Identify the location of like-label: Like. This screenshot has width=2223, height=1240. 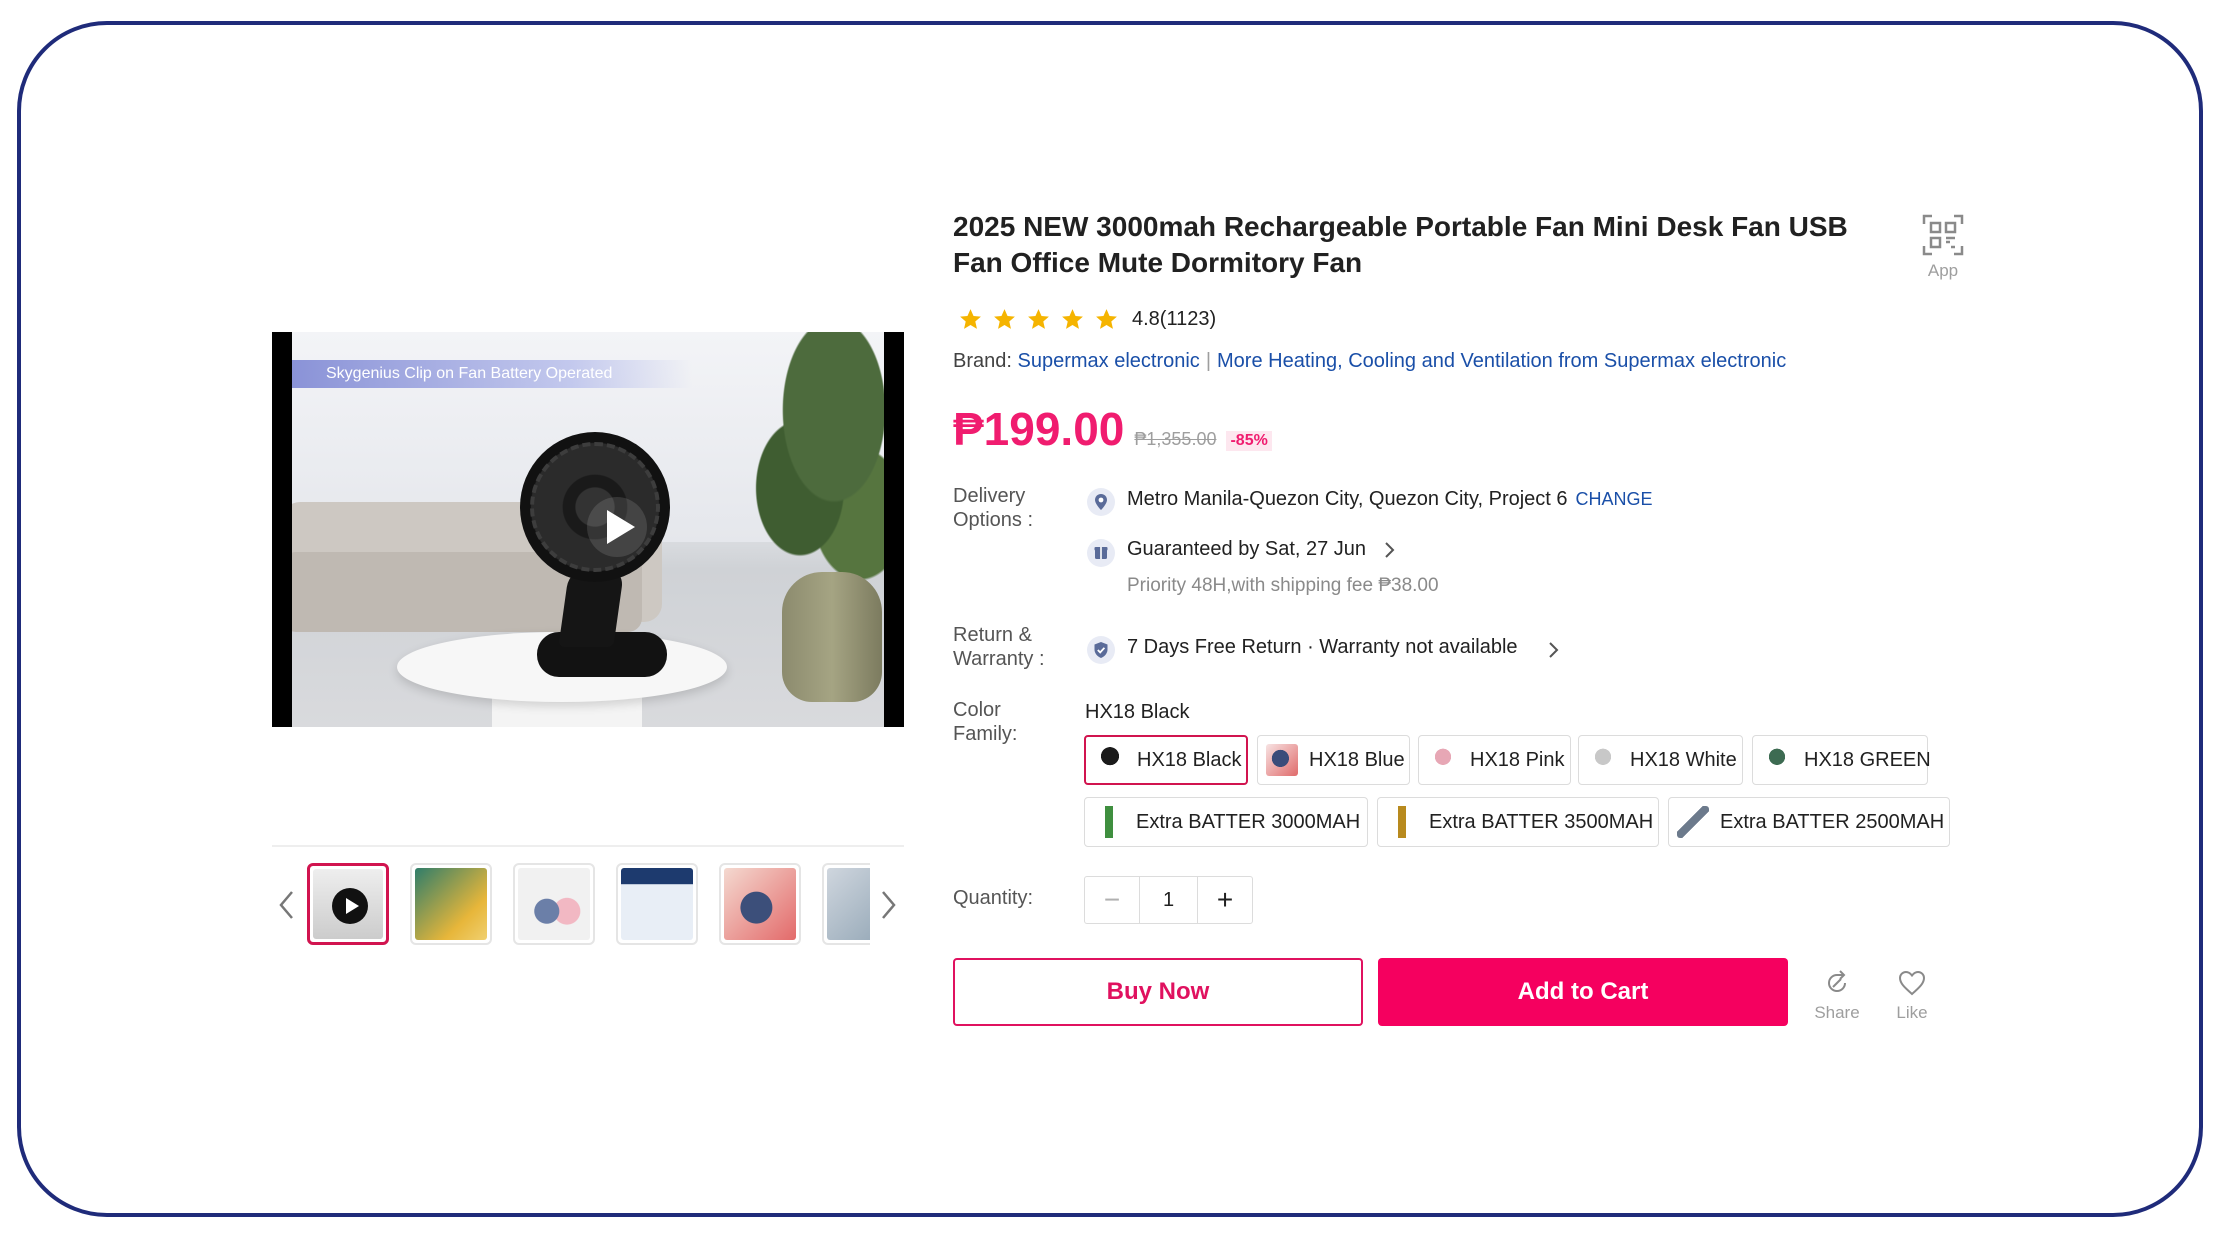
(1912, 1012).